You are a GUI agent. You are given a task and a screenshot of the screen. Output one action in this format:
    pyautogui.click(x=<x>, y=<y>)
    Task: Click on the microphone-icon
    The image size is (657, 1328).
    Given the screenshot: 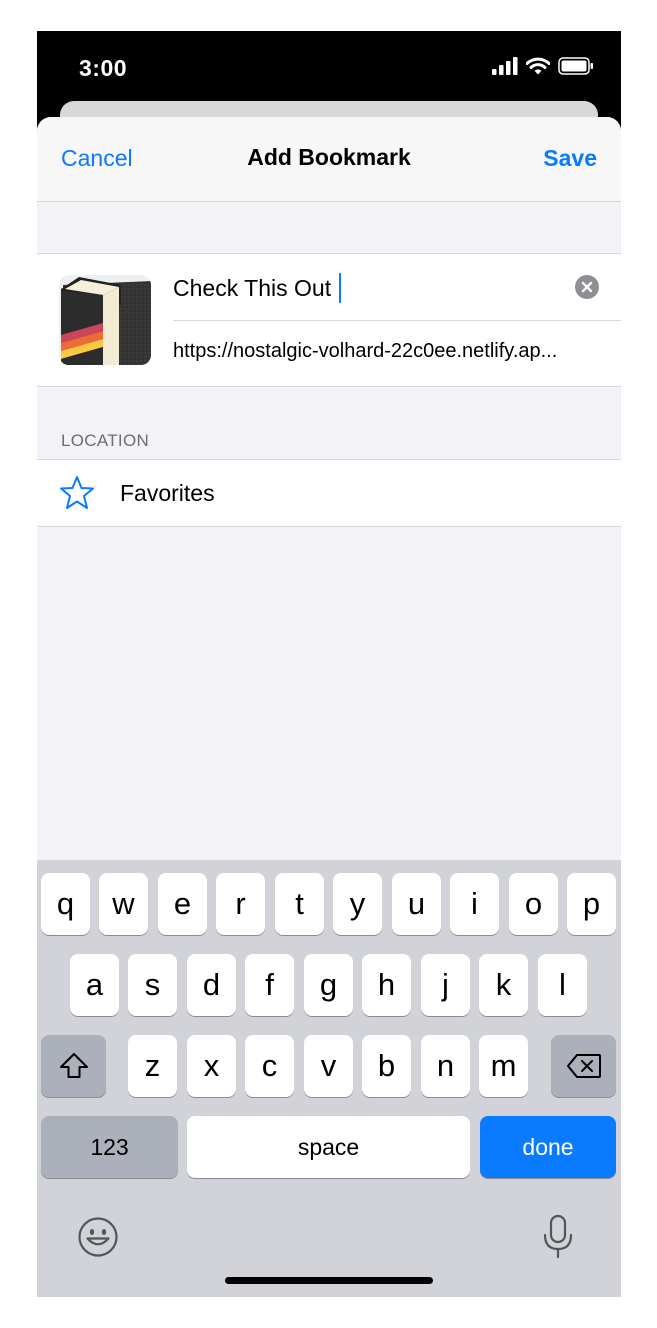 What is the action you would take?
    pyautogui.click(x=558, y=1237)
    